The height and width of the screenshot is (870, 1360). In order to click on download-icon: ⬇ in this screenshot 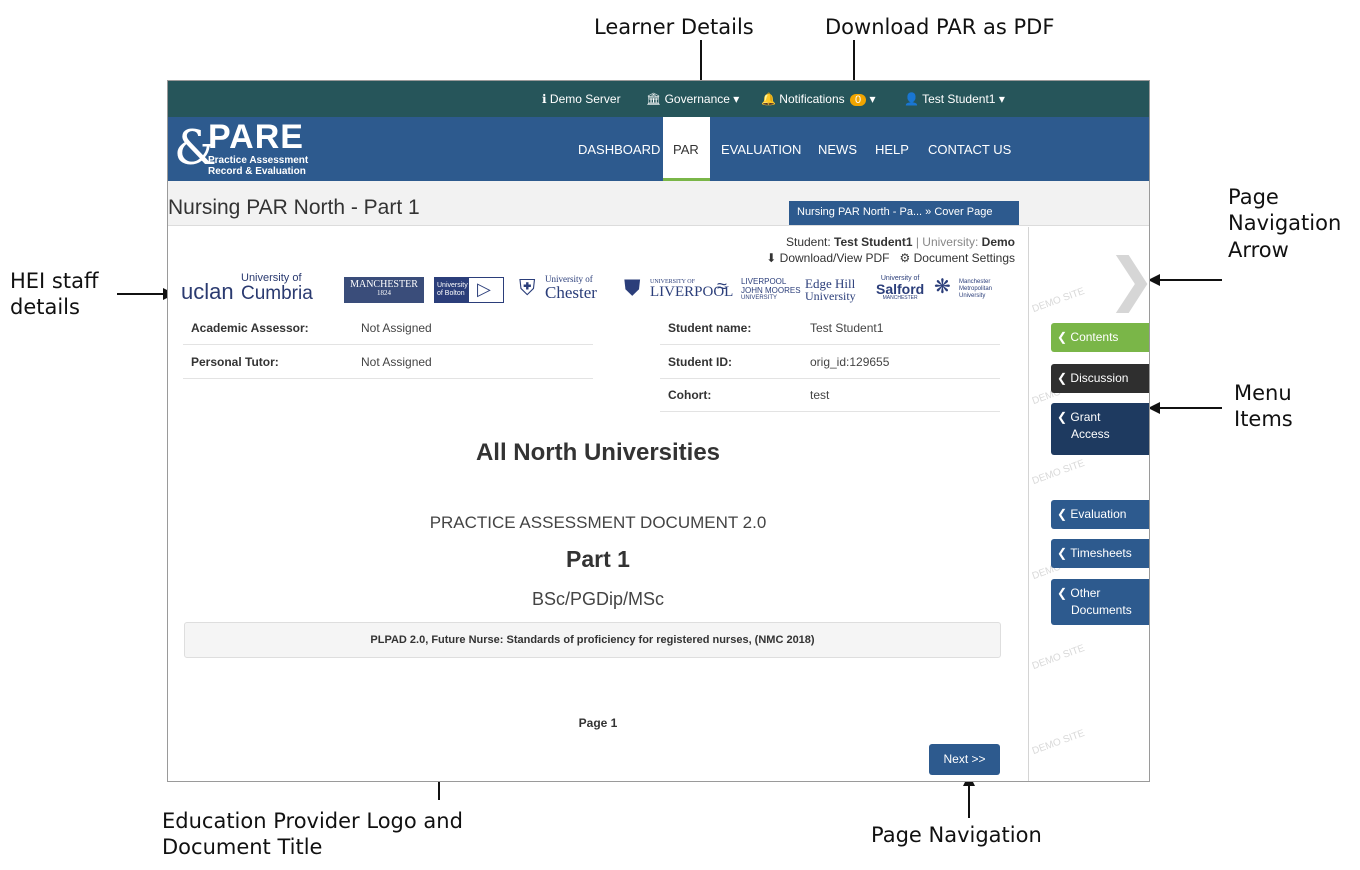, I will do `click(771, 258)`.